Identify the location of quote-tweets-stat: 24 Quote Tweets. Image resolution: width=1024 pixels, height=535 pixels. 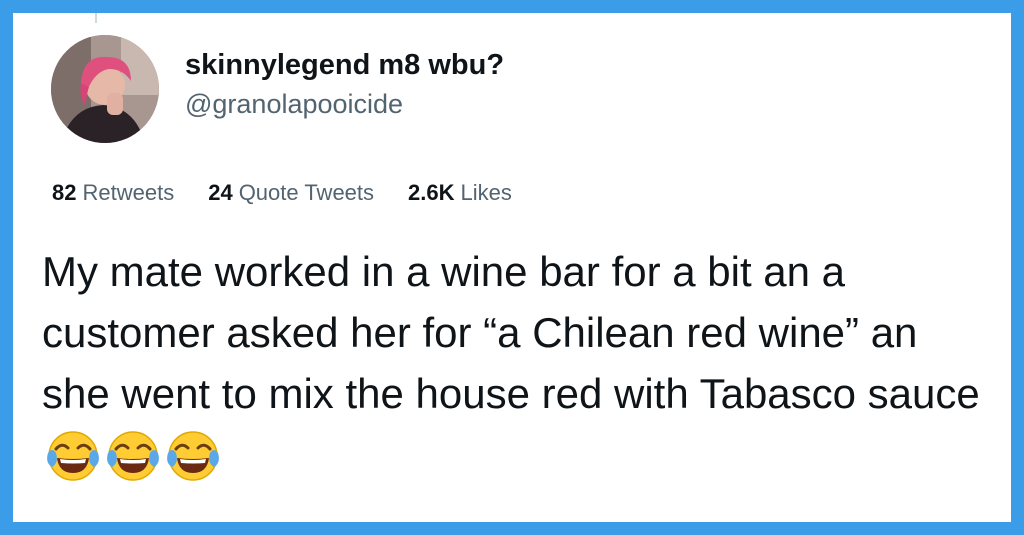
(291, 193).